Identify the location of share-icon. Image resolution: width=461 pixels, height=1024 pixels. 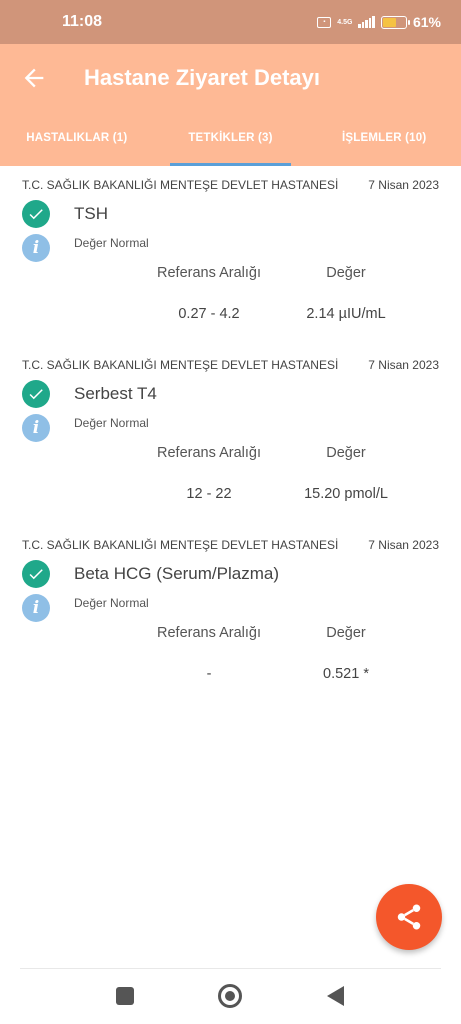
(409, 917).